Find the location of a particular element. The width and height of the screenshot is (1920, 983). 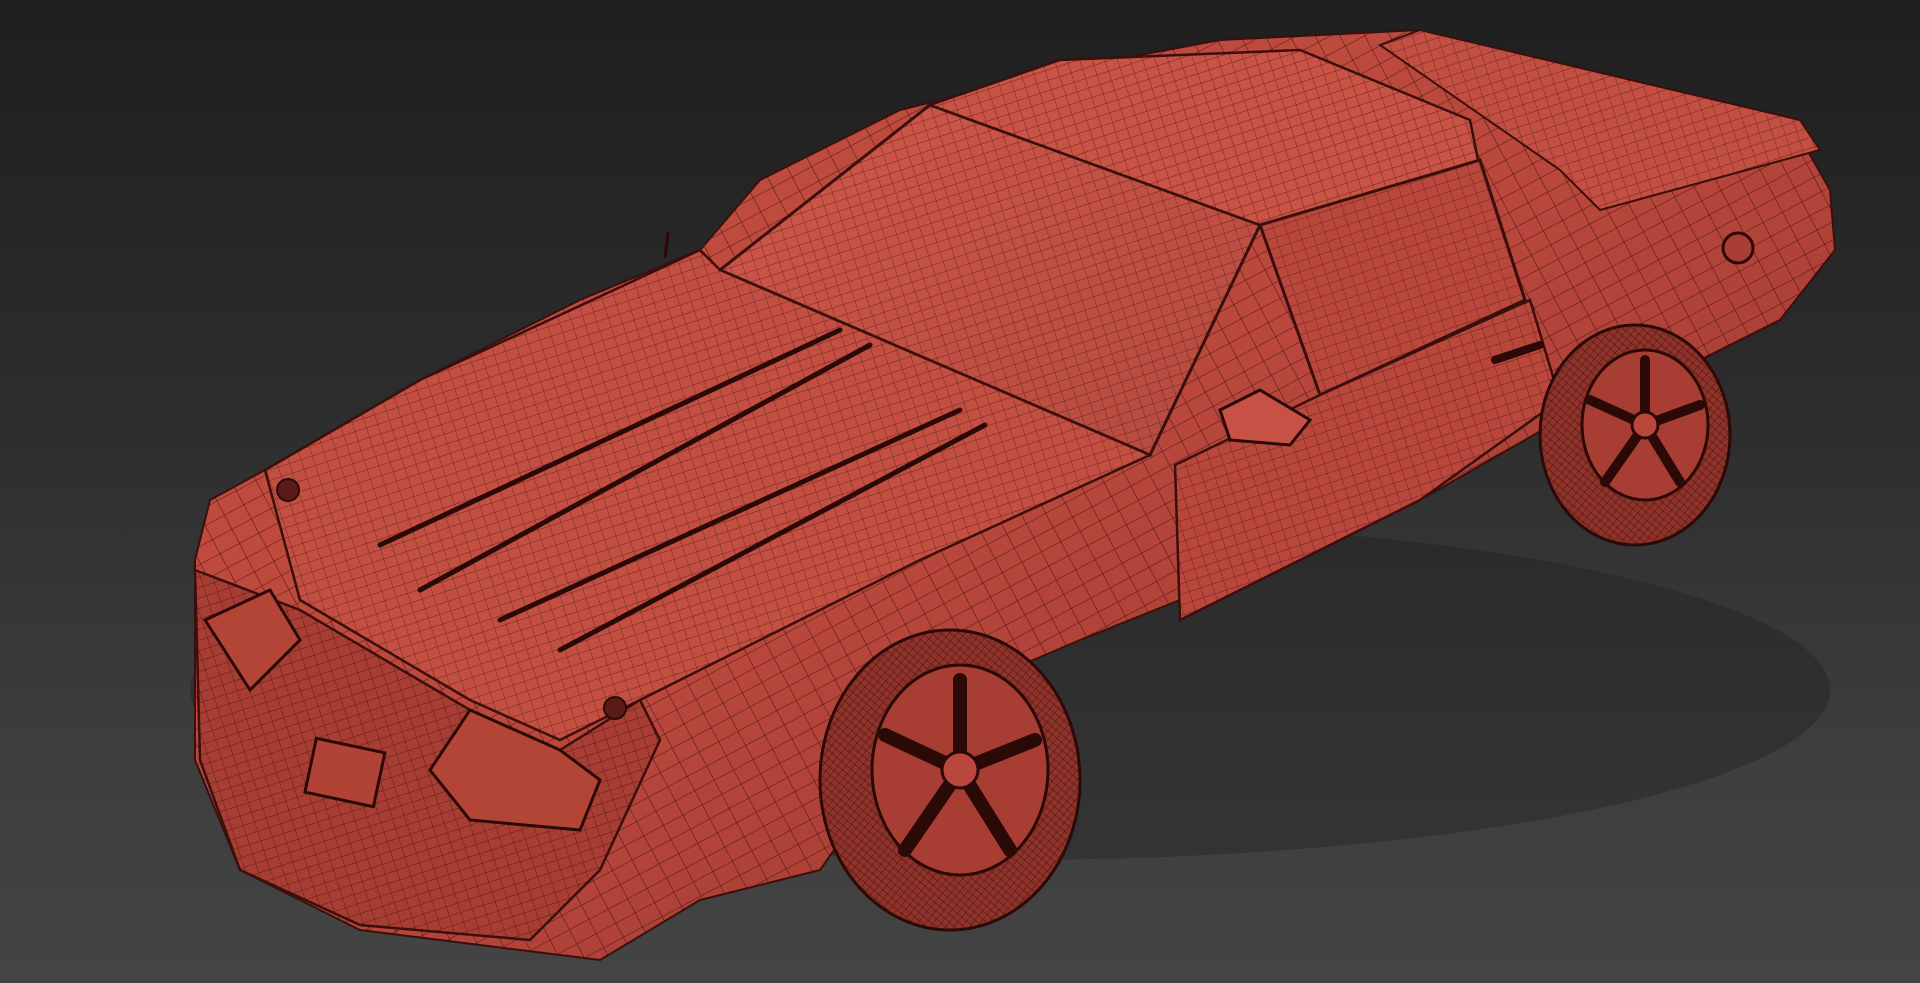

fog-light-right is located at coordinates (288, 490).